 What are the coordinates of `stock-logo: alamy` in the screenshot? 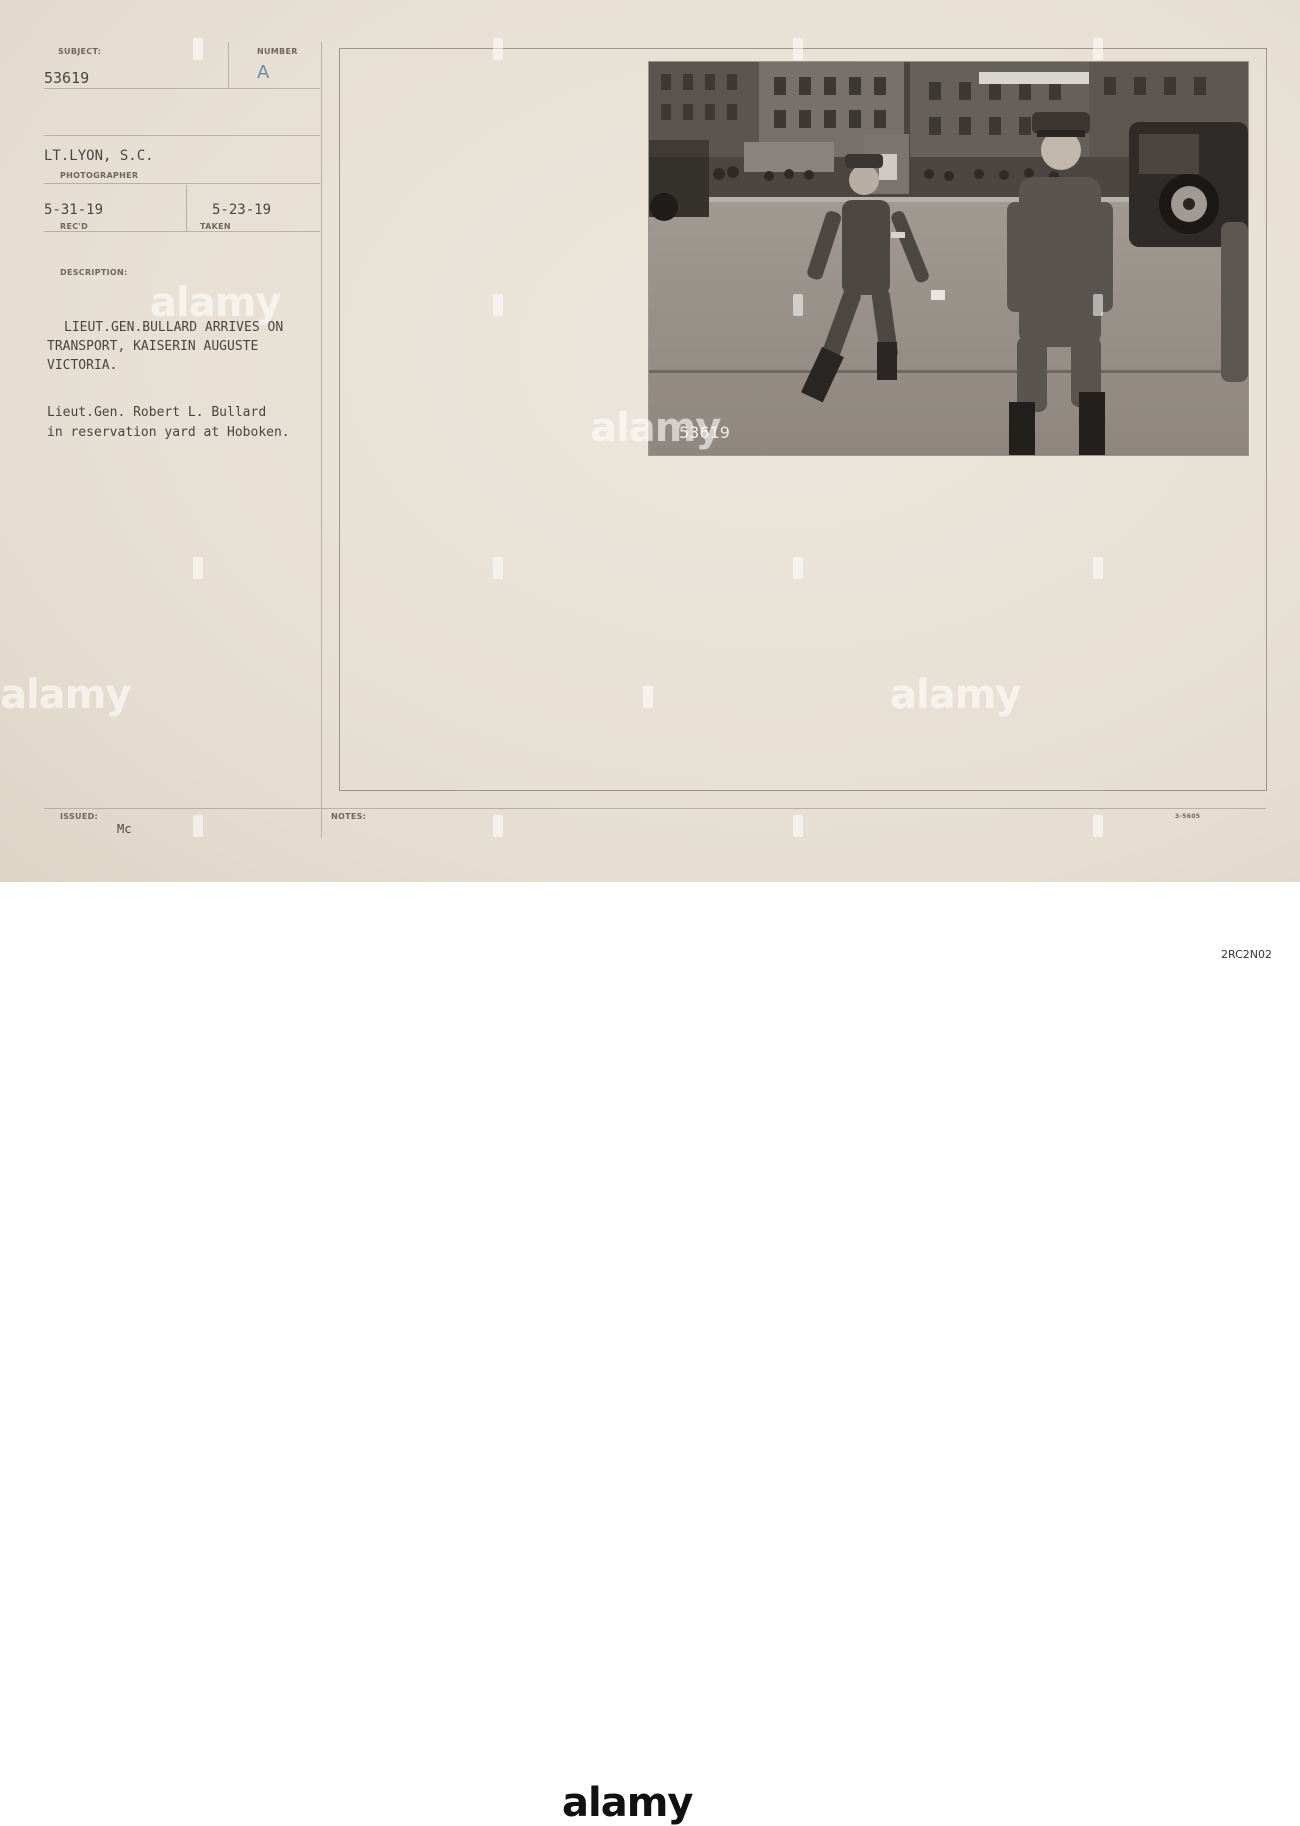 It's located at (627, 1803).